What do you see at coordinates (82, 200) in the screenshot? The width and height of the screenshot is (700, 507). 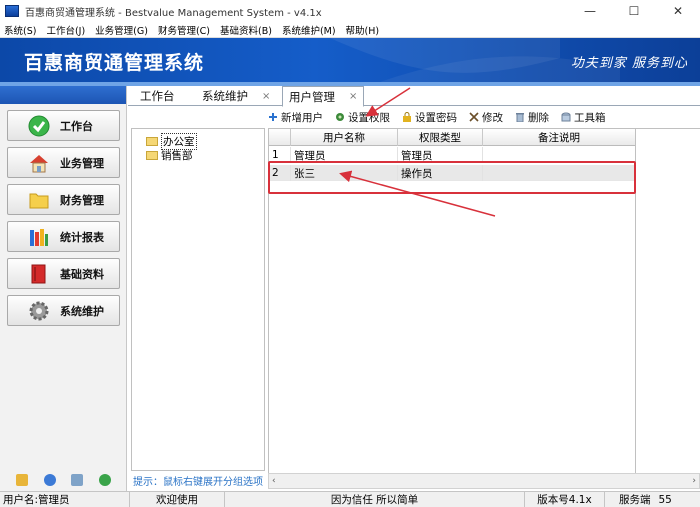 I see `nav-label: 财务管理` at bounding box center [82, 200].